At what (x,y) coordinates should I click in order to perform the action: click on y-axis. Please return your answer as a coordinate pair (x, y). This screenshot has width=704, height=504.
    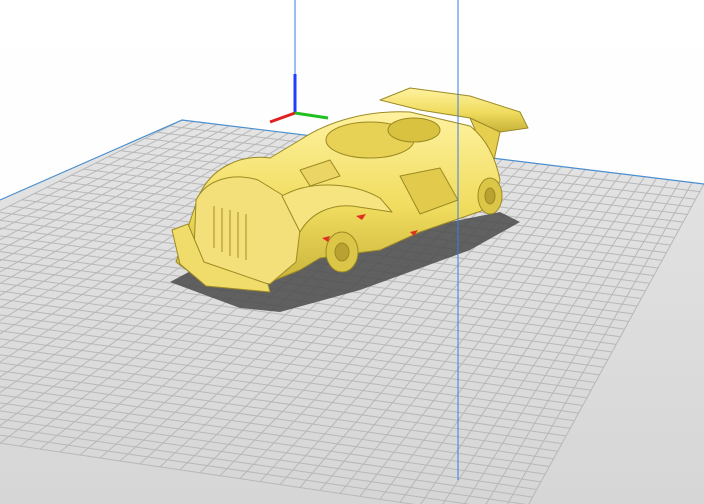
    Looking at the image, I should click on (311, 115).